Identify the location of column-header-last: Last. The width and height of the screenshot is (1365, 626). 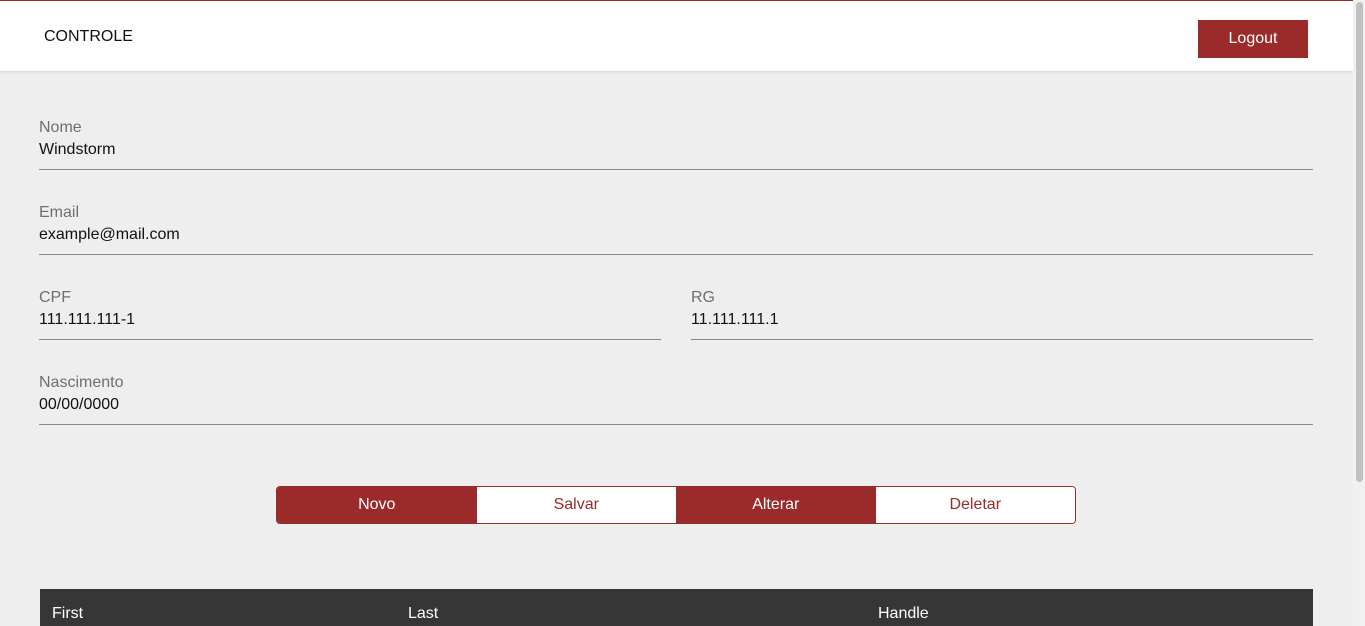
(423, 614).